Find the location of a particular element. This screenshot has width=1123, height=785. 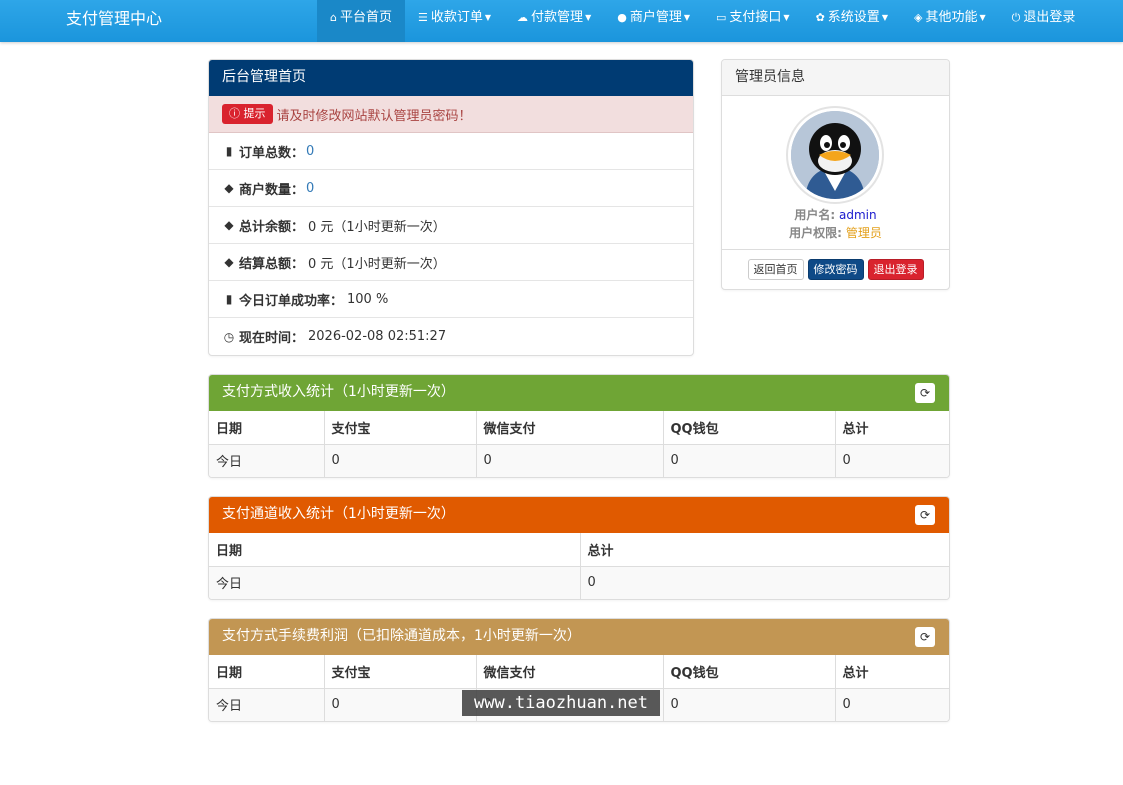

admin-actions: 返回首页 修改密码 退出登录 is located at coordinates (835, 269).